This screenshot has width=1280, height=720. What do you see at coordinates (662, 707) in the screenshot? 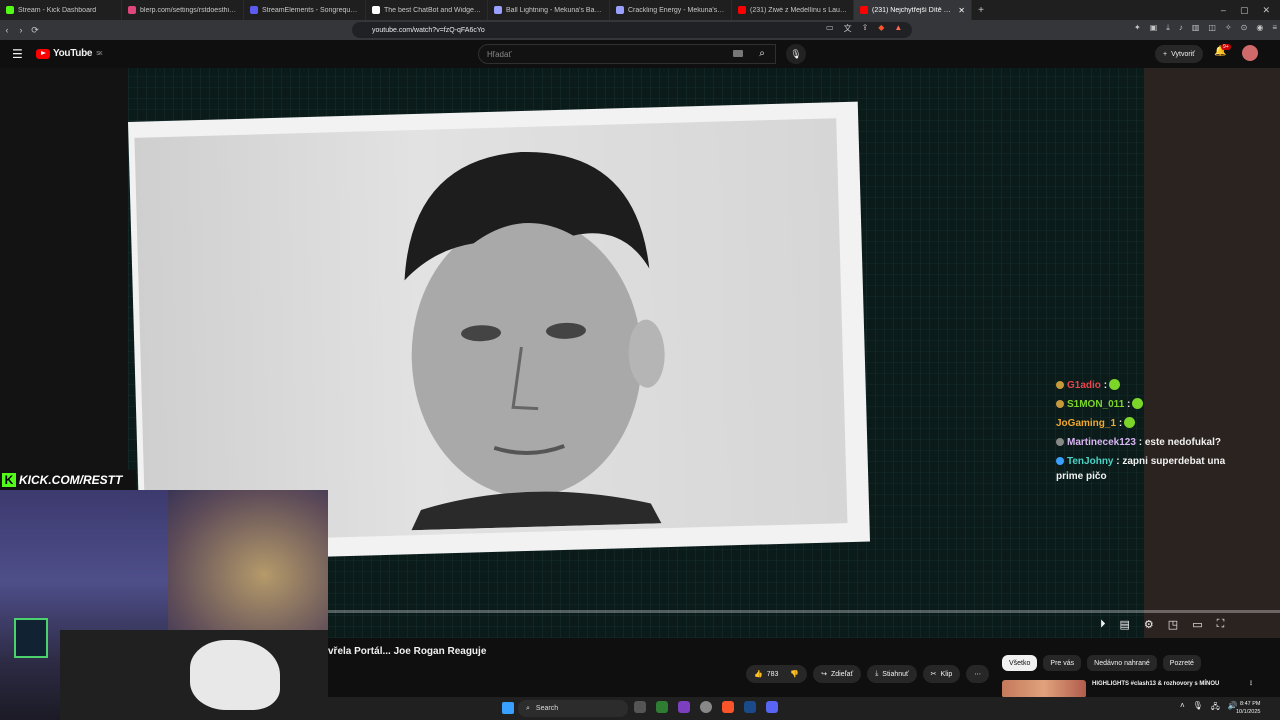
I see `xbox-icon` at bounding box center [662, 707].